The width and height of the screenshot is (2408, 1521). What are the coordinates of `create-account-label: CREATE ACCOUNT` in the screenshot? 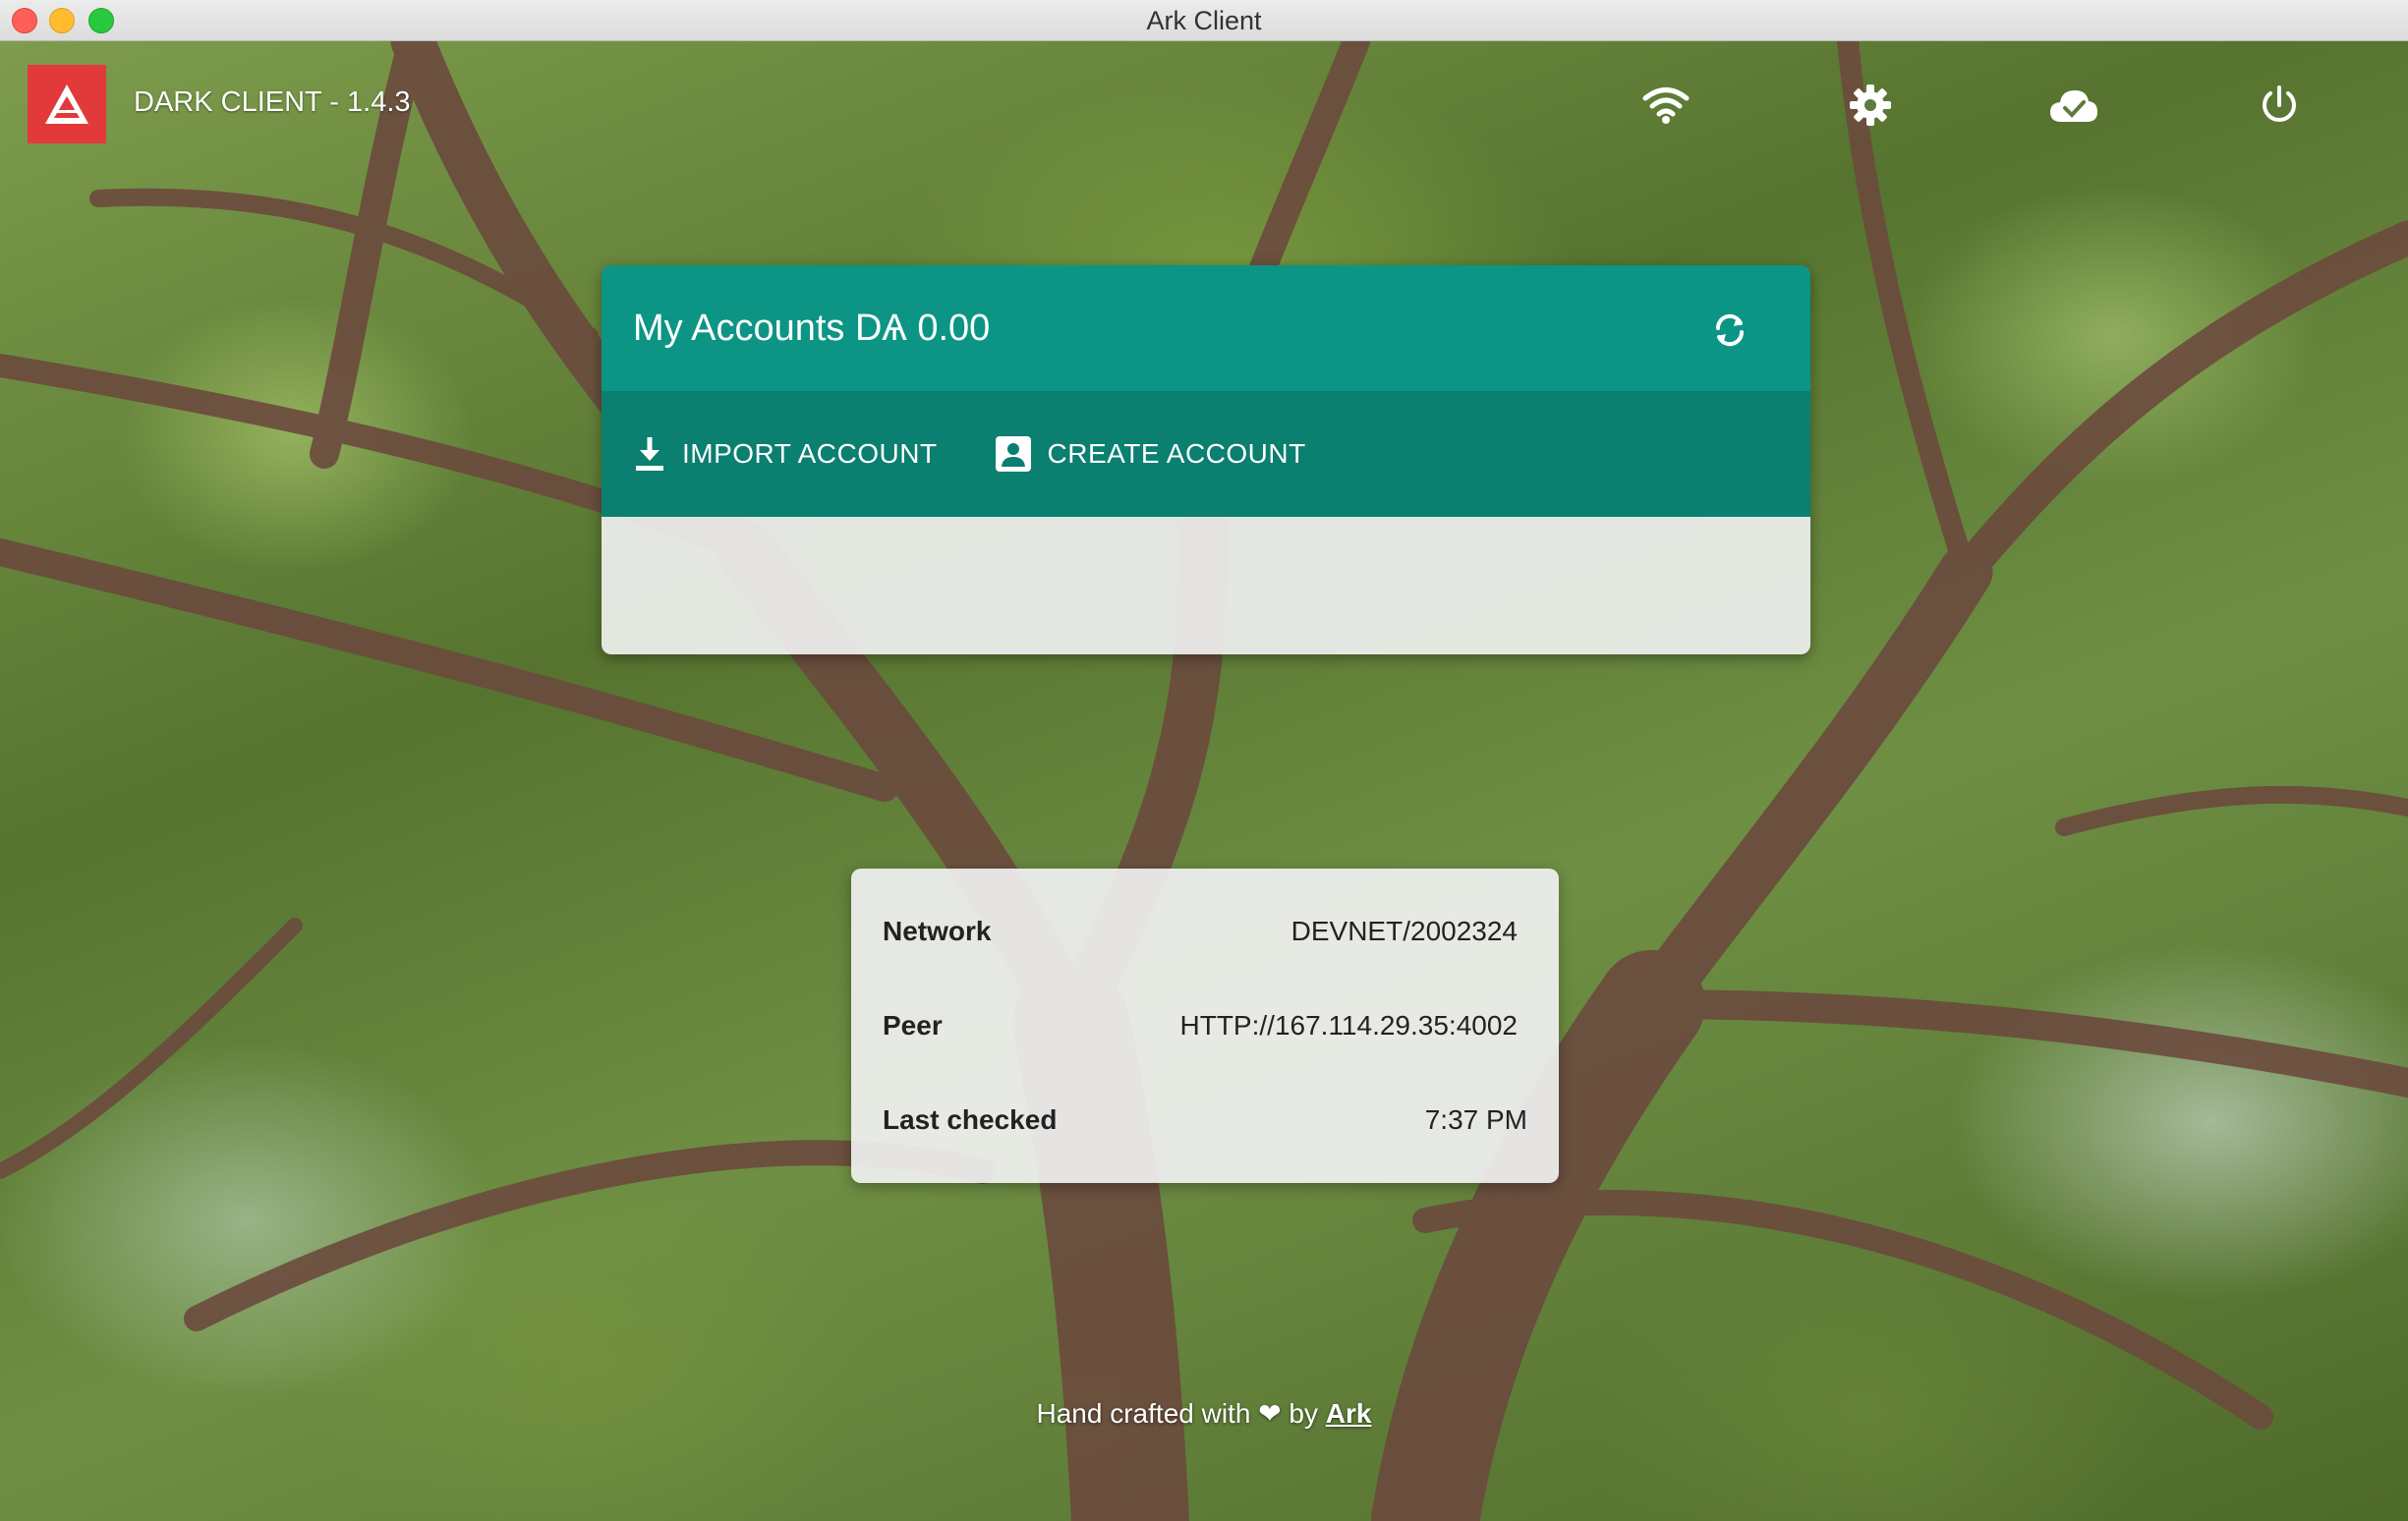 It's located at (1177, 453).